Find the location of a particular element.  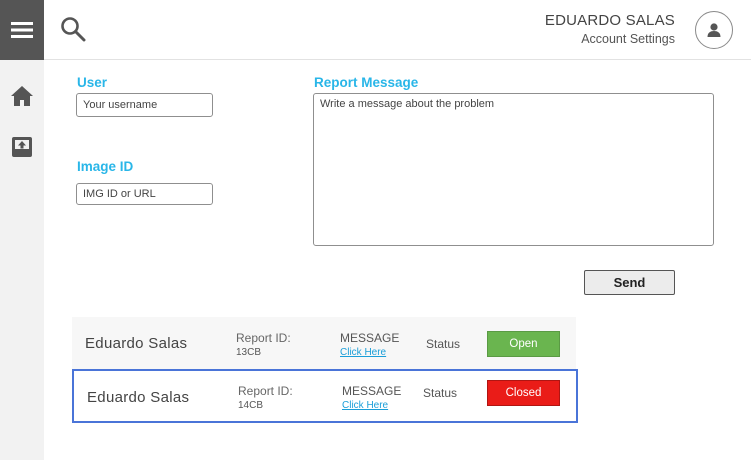

upload-icon is located at coordinates (22, 147).